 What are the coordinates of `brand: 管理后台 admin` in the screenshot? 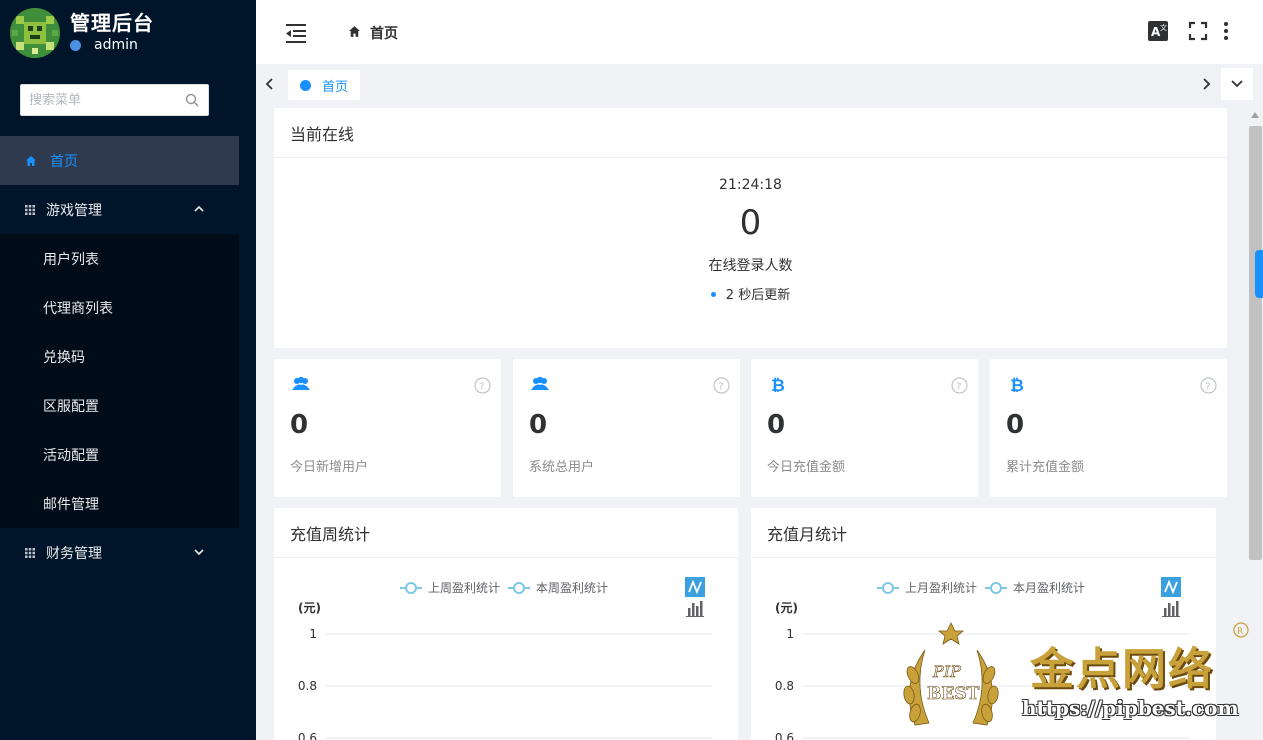 It's located at (128, 32).